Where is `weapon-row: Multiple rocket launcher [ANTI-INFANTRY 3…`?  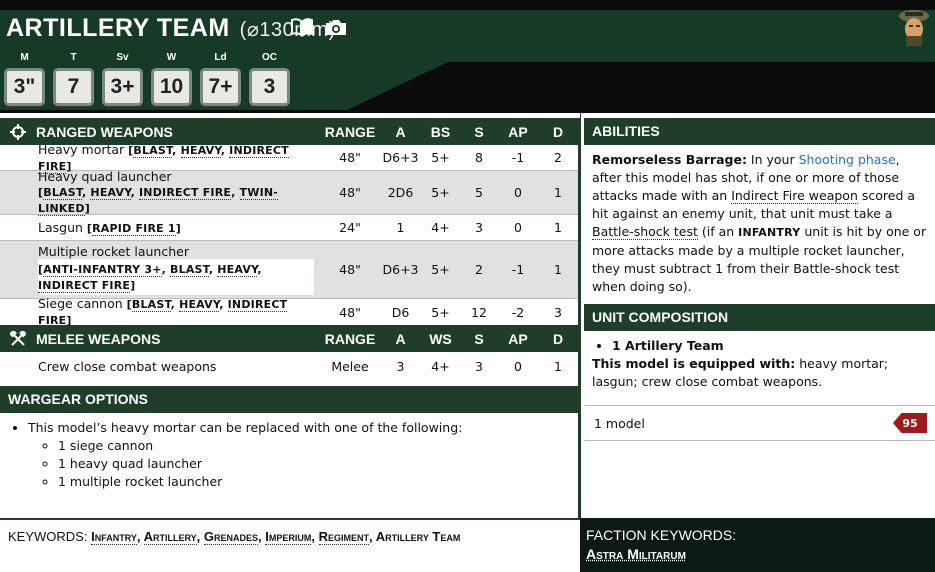 weapon-row: Multiple rocket launcher [ANTI-INFANTRY 3… is located at coordinates (289, 270).